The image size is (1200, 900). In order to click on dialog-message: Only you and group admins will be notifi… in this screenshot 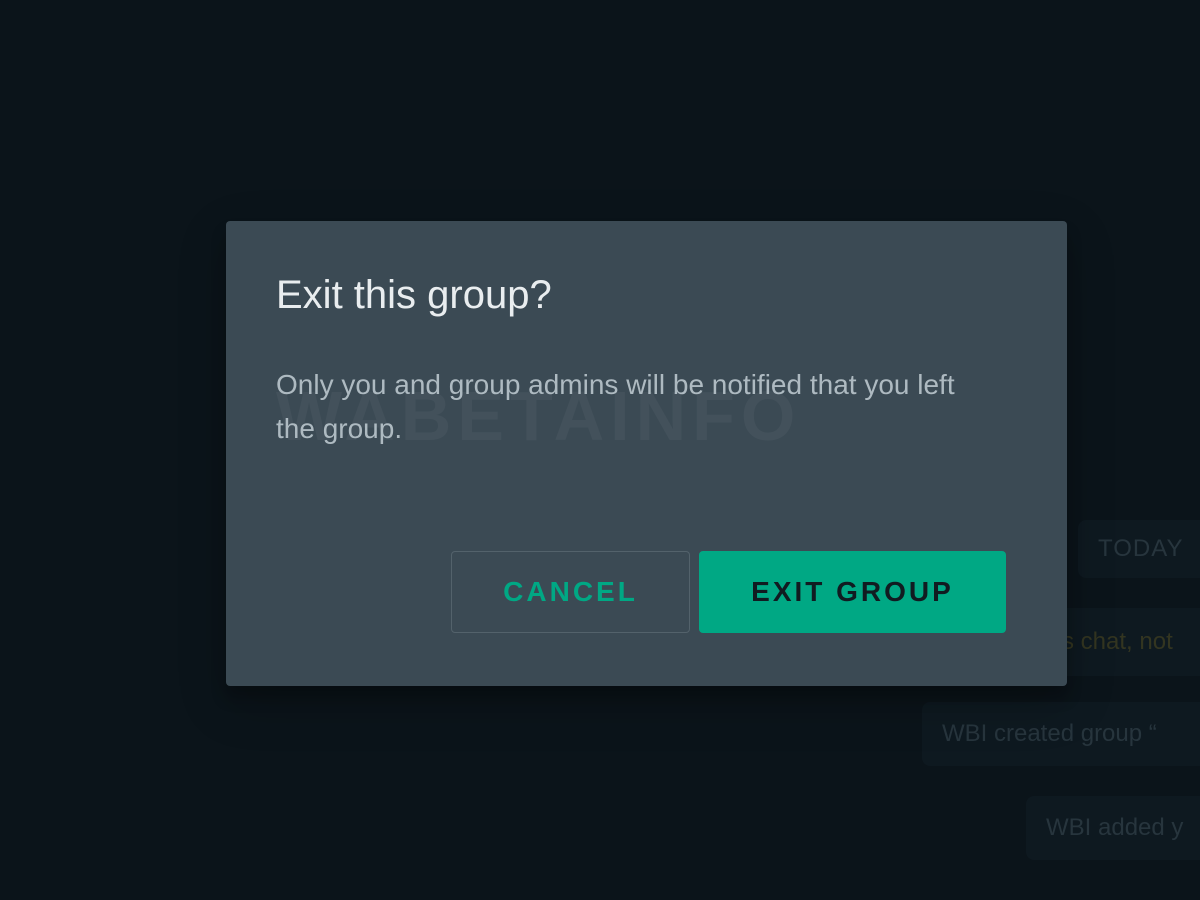, I will do `click(615, 406)`.